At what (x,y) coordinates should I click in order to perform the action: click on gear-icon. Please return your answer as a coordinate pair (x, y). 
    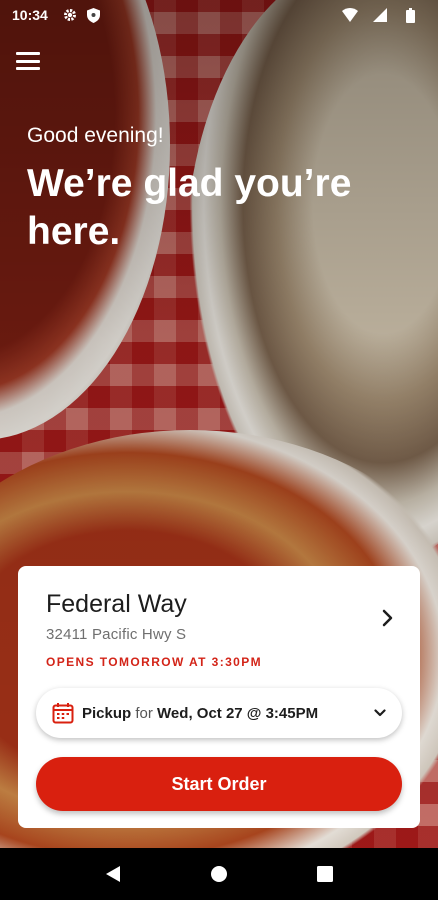
    Looking at the image, I should click on (70, 15).